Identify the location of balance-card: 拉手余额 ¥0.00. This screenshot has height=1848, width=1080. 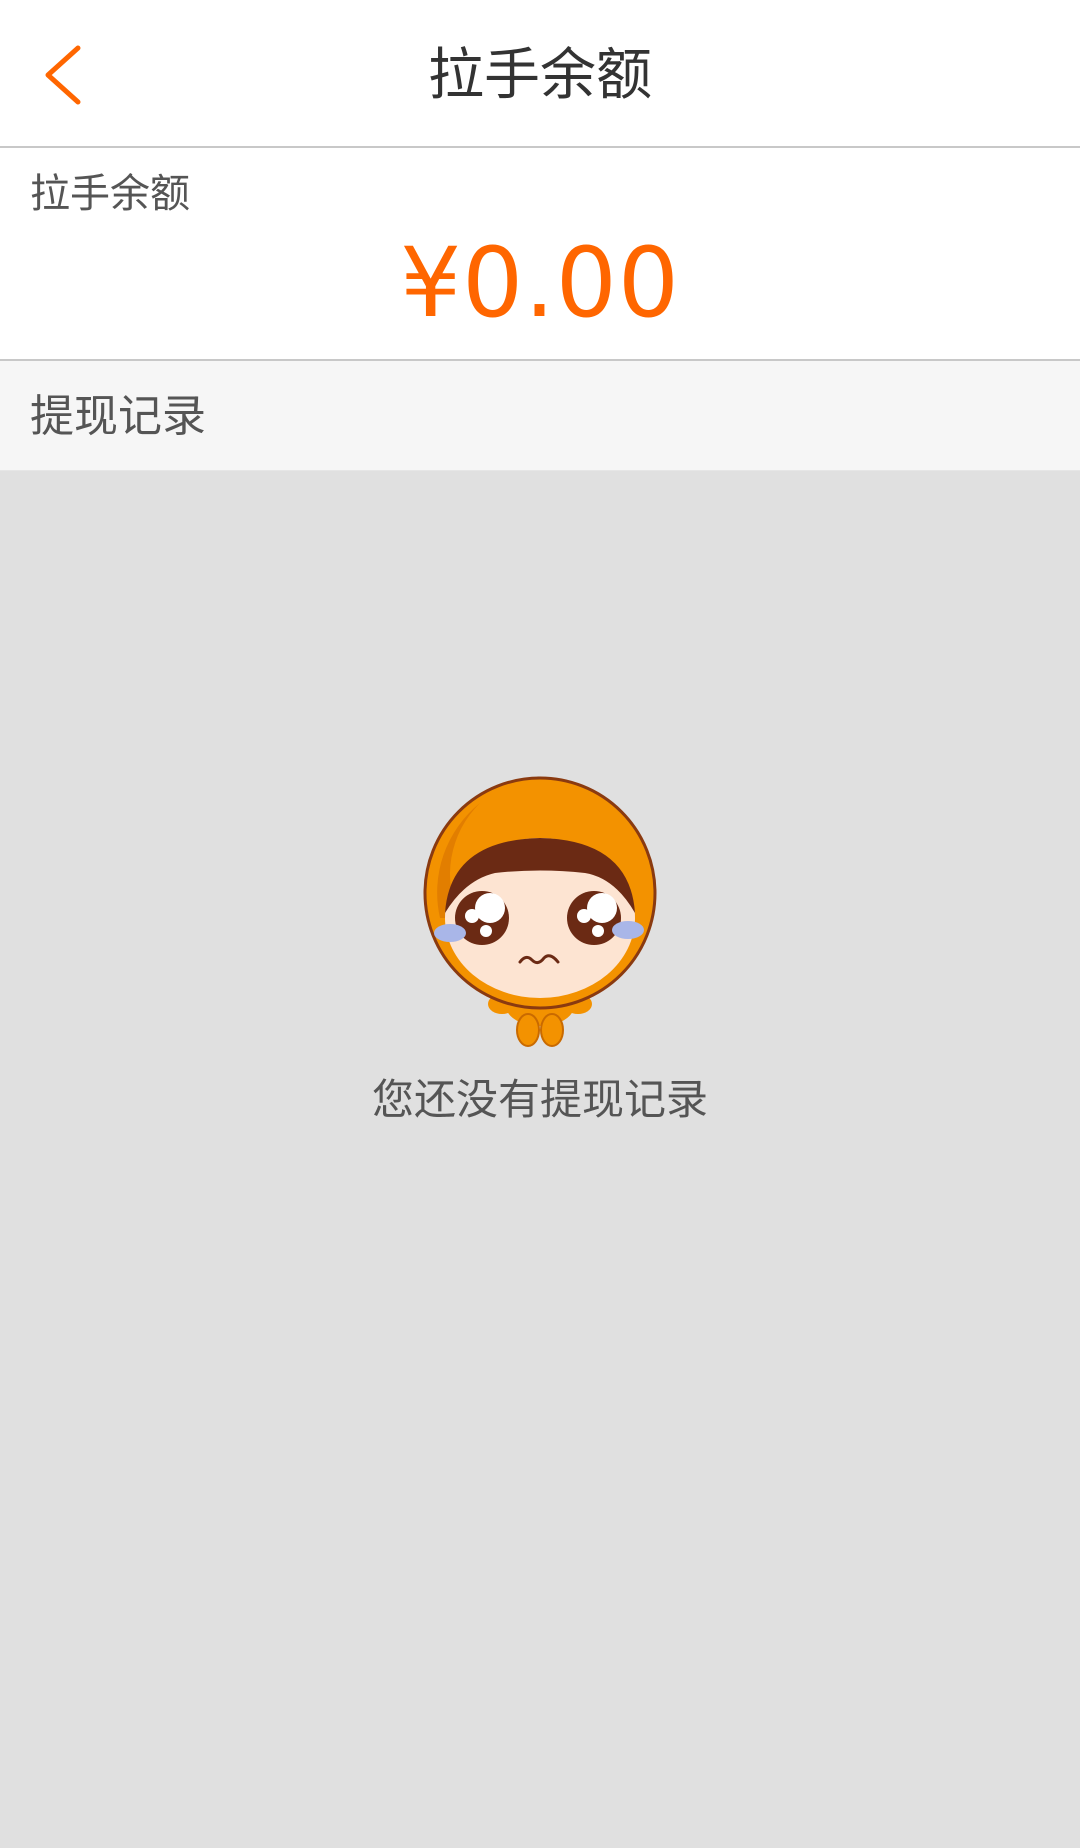
(540, 254).